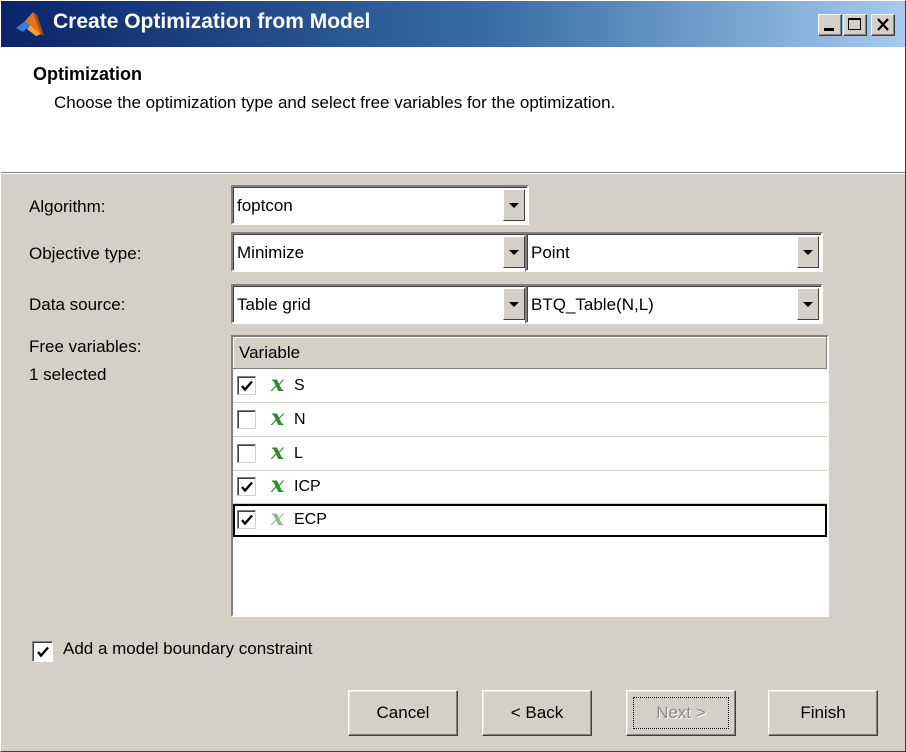 This screenshot has width=906, height=752. What do you see at coordinates (299, 385) in the screenshot?
I see `variable-name: S` at bounding box center [299, 385].